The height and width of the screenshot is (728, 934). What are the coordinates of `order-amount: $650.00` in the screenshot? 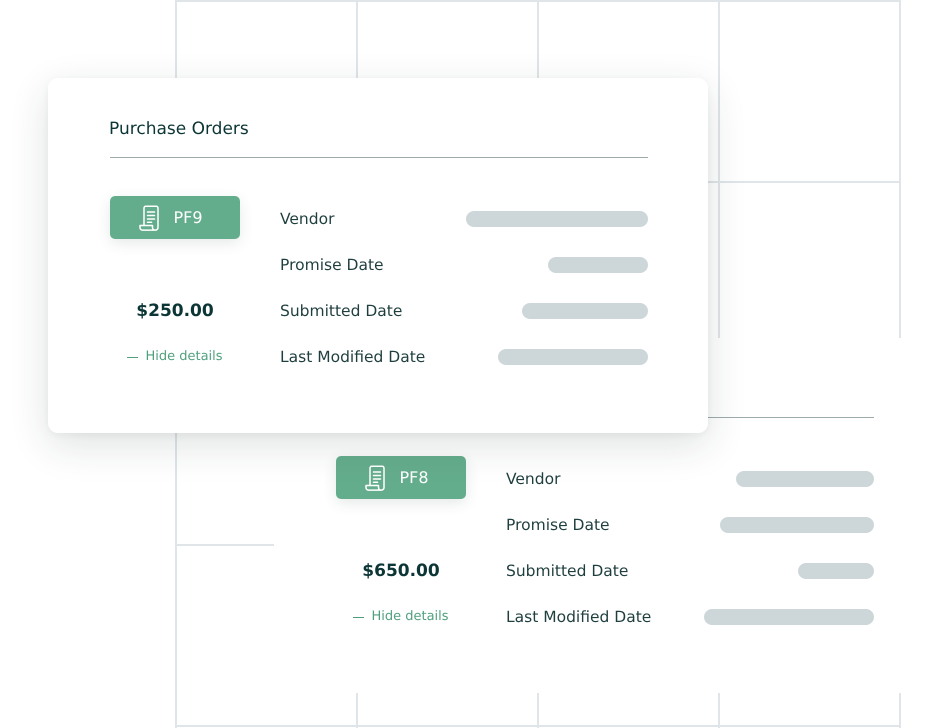 It's located at (401, 571).